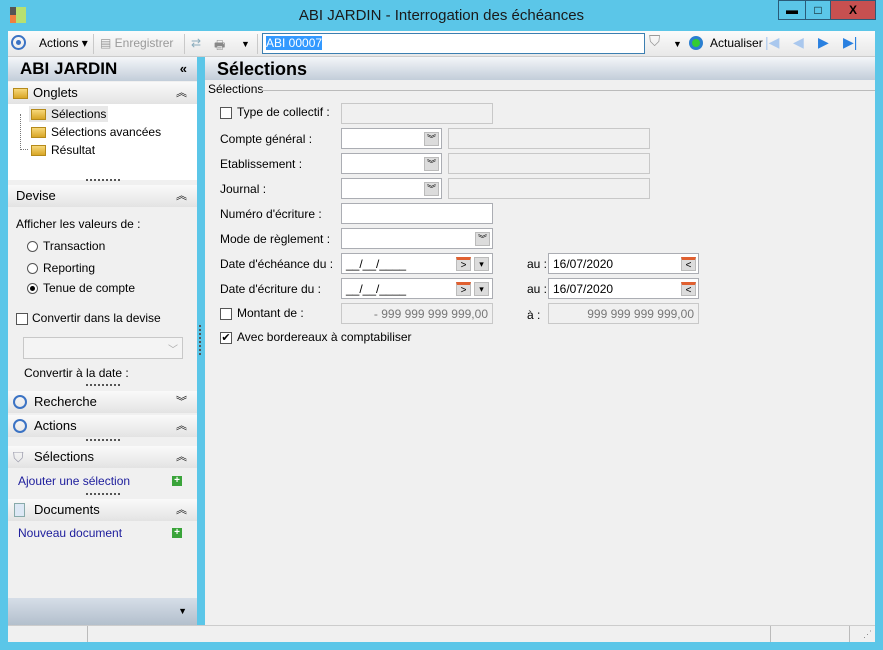 Image resolution: width=883 pixels, height=650 pixels. I want to click on date-echeance-from: __/__/____ > ▾, so click(417, 263).